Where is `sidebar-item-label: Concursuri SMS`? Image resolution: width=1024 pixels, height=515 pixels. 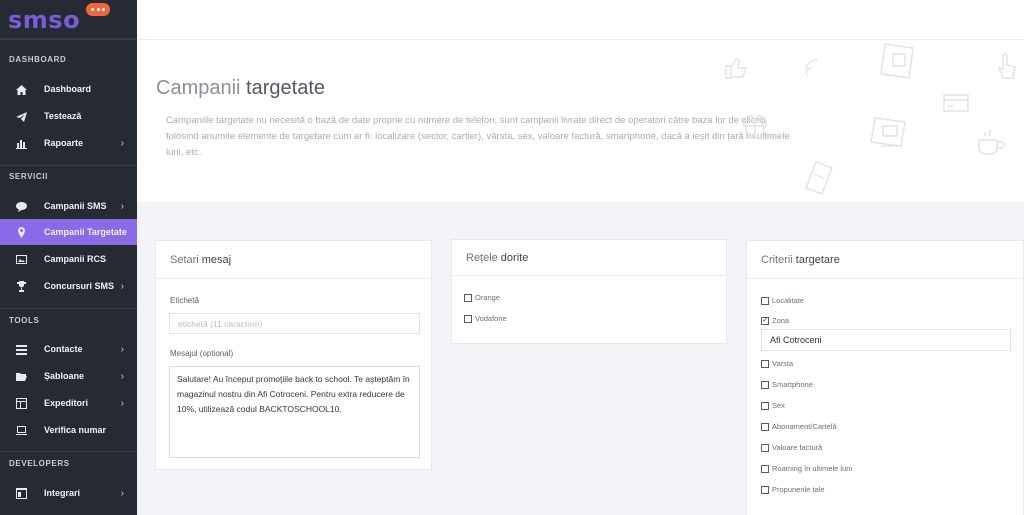
sidebar-item-label: Concursuri SMS is located at coordinates (79, 286).